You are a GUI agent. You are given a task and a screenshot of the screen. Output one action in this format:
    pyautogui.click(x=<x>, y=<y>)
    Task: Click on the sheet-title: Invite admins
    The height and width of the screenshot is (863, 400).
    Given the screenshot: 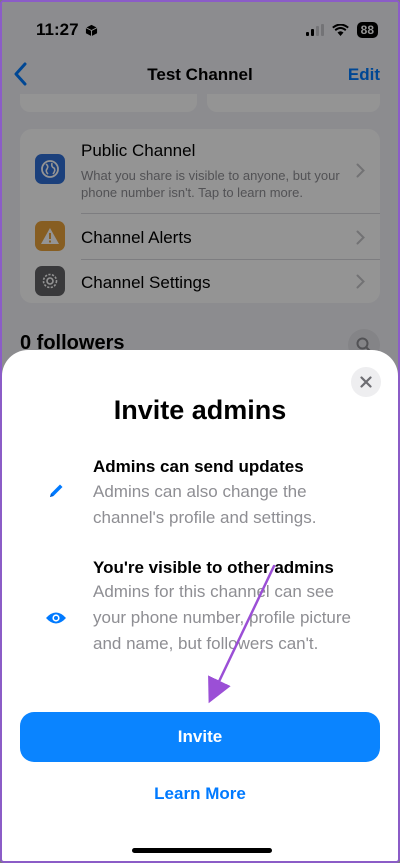 What is the action you would take?
    pyautogui.click(x=200, y=410)
    